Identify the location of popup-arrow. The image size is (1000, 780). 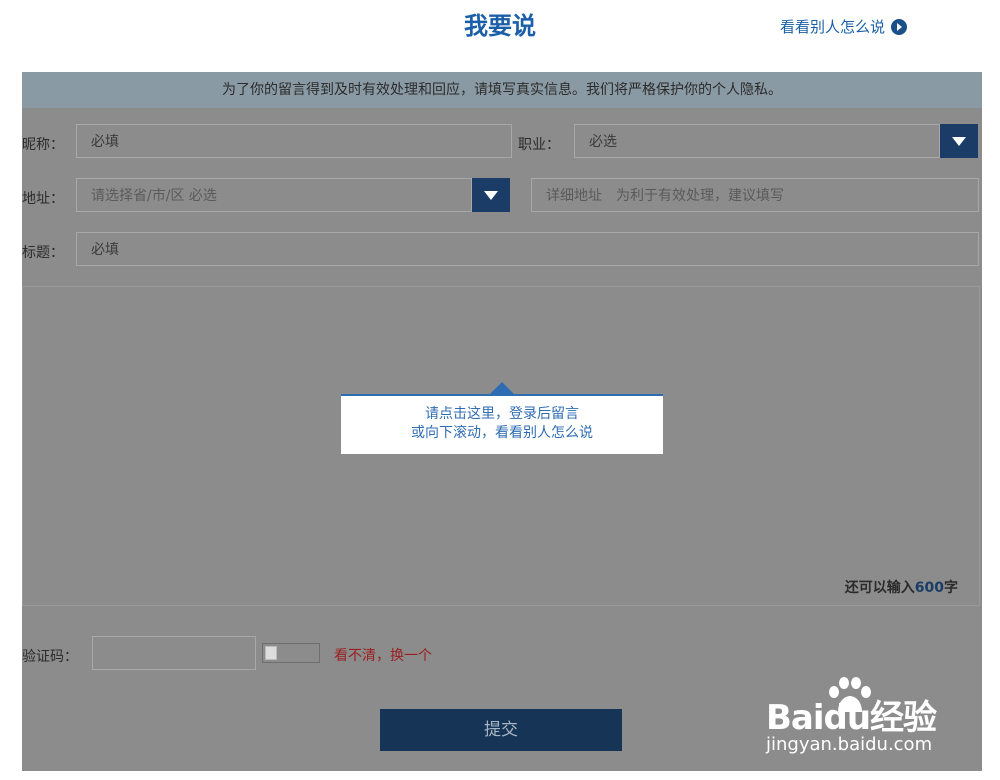
(502, 388).